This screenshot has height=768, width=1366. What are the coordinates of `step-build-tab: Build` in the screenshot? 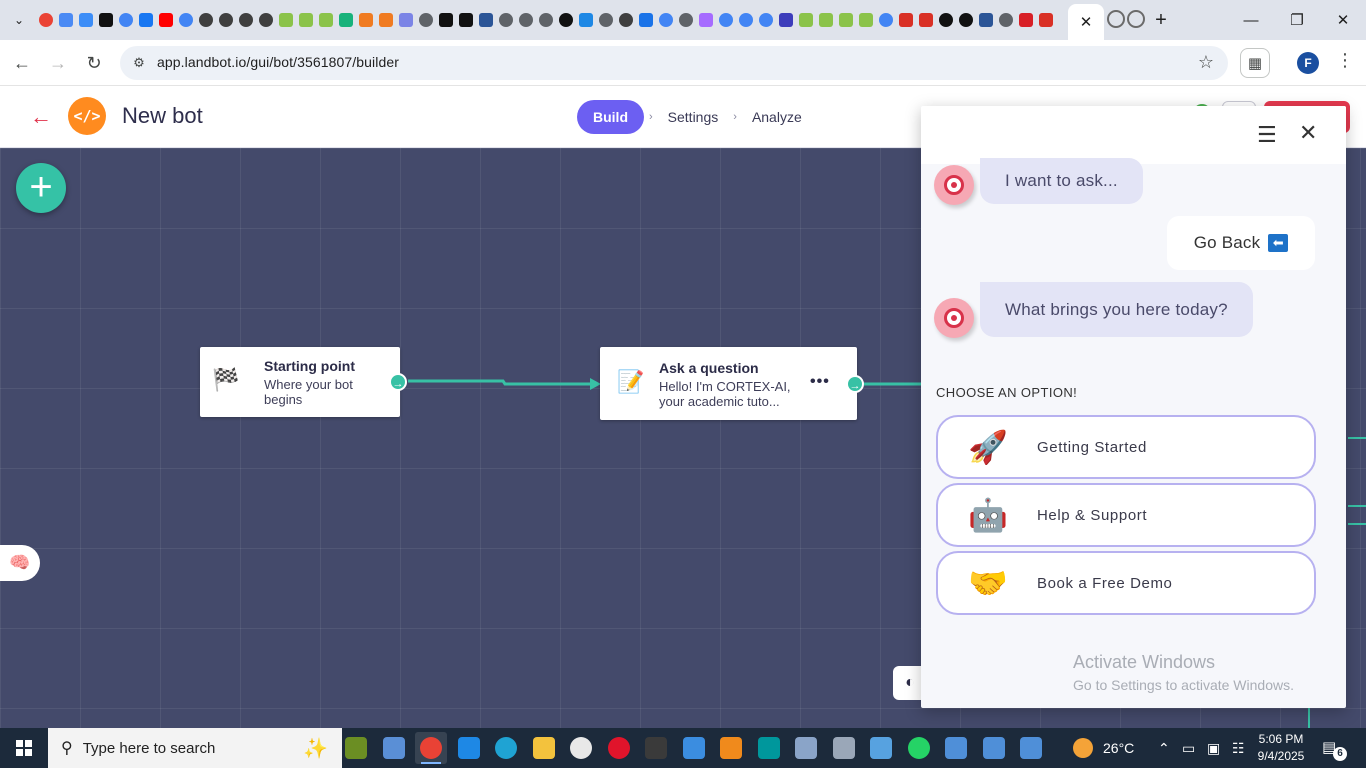 It's located at (610, 117).